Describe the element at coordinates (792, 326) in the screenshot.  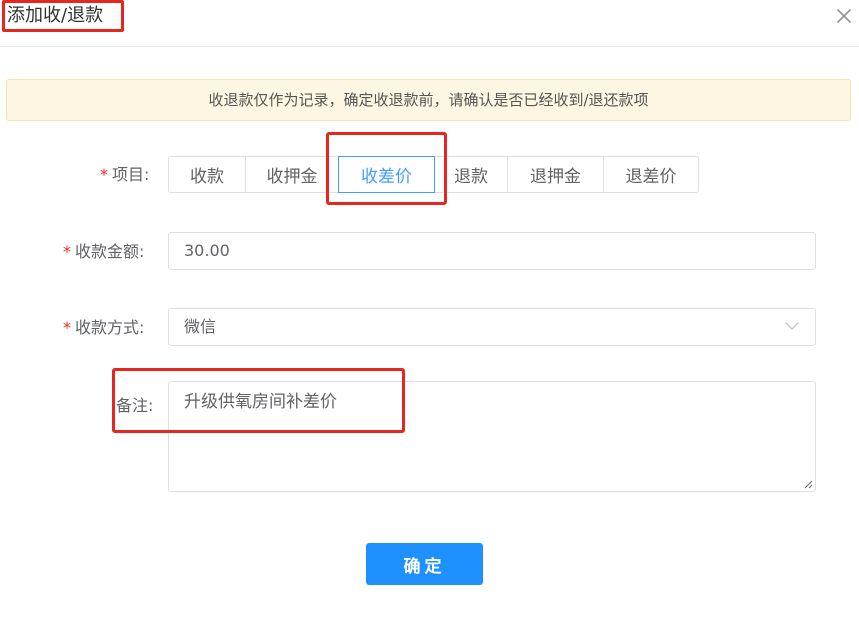
I see `chevron-down-icon` at that location.